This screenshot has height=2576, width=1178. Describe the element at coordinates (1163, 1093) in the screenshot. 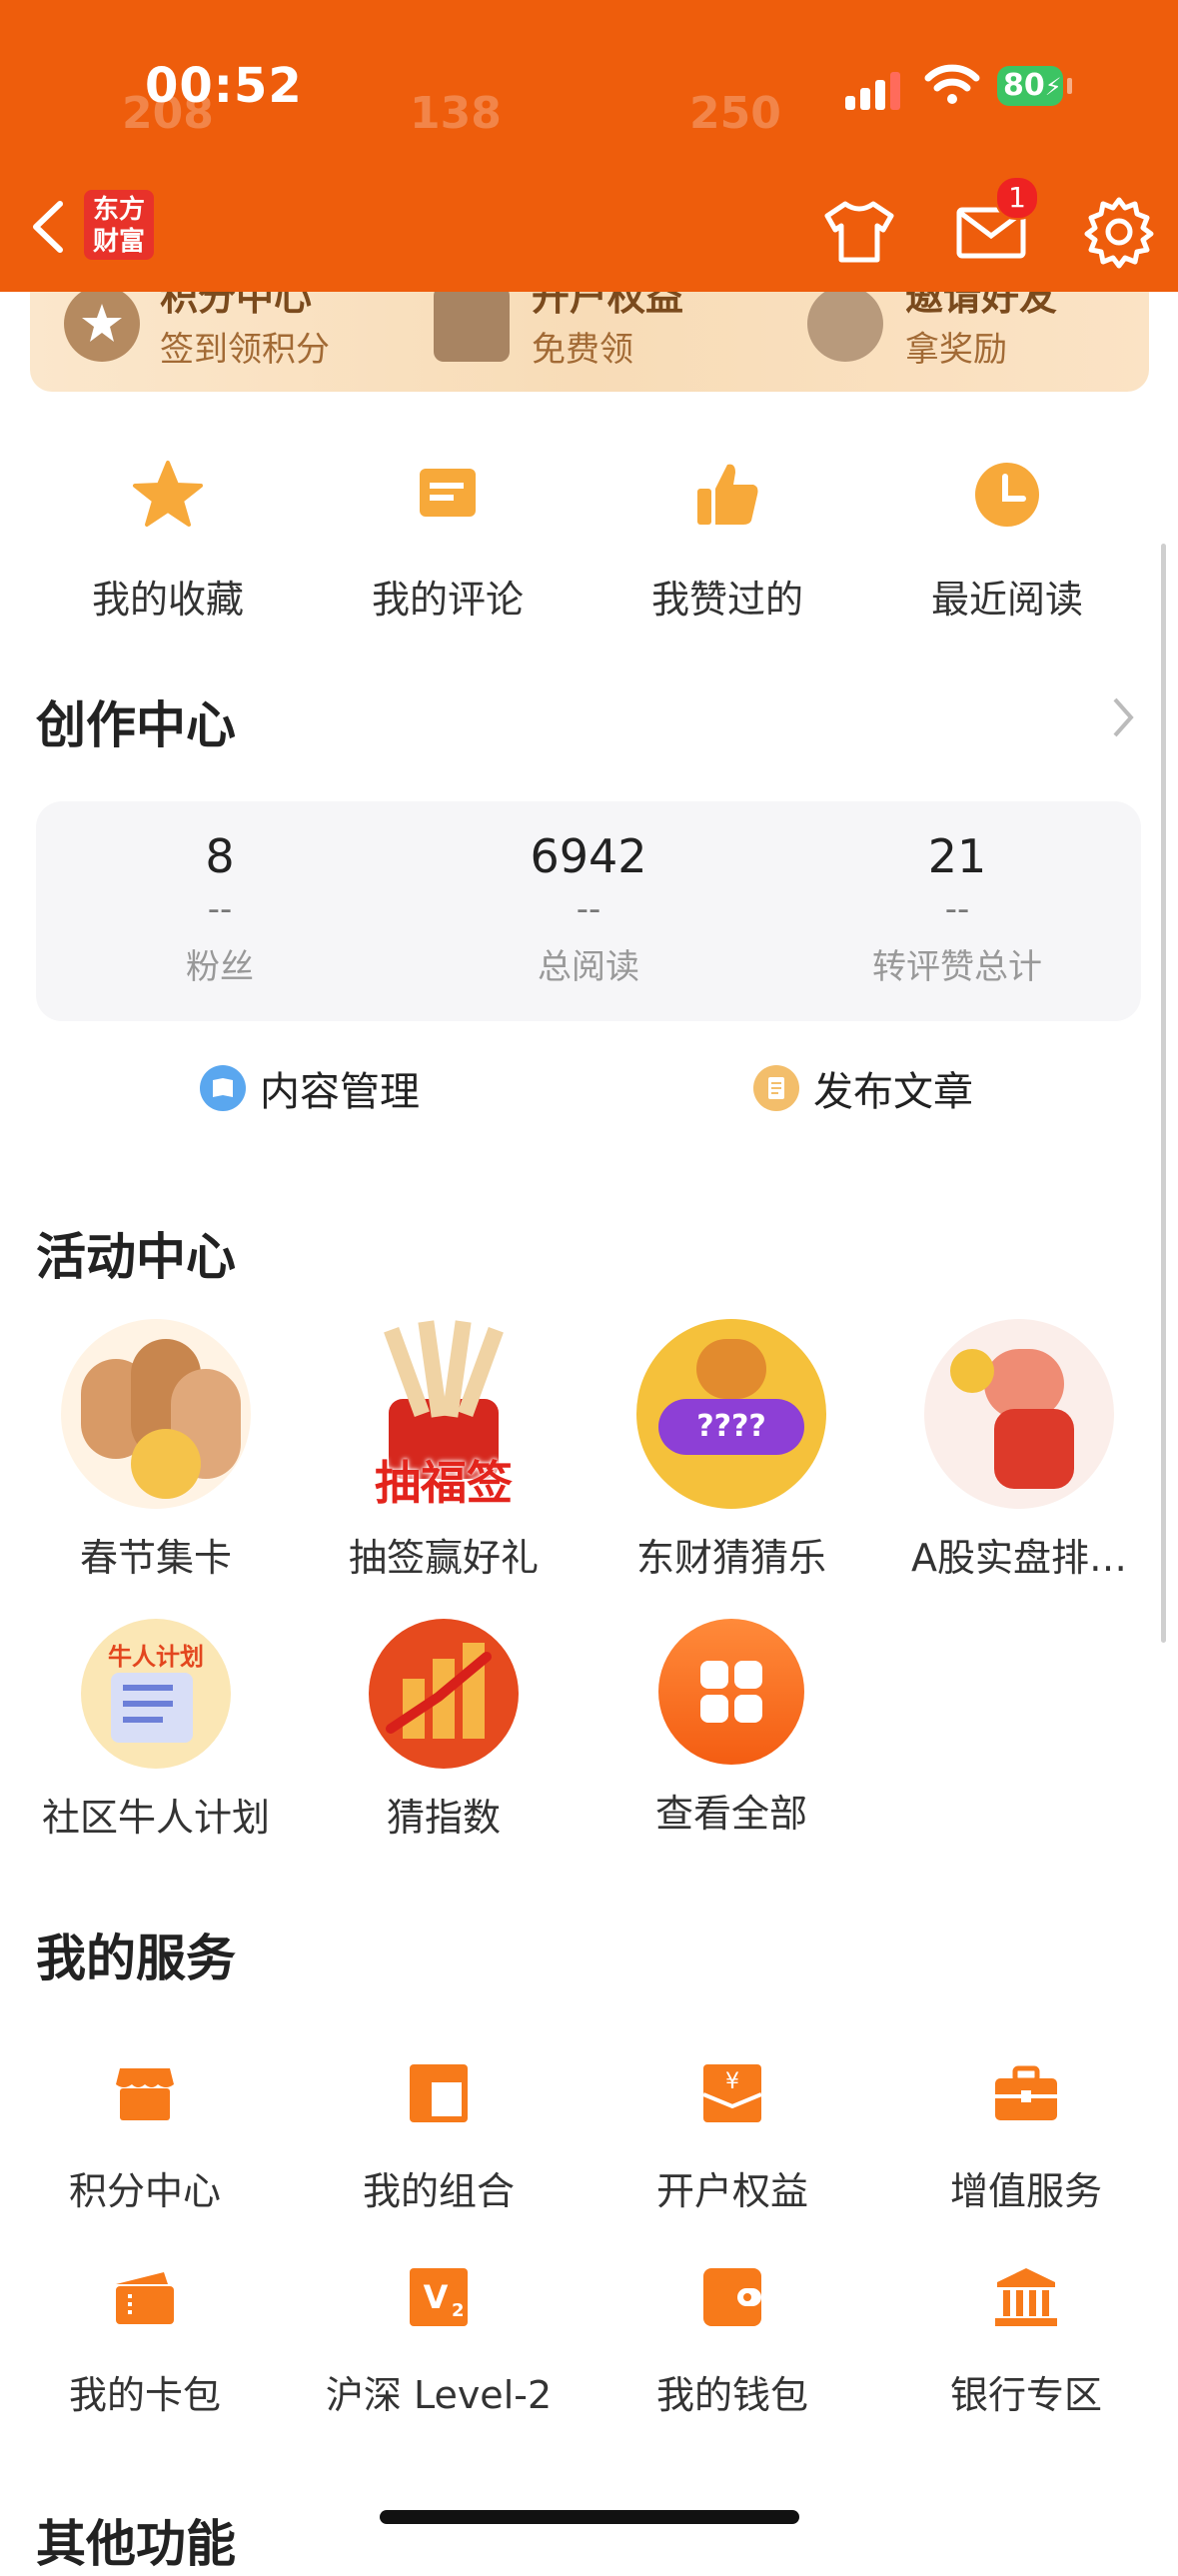

I see `scrollbar` at that location.